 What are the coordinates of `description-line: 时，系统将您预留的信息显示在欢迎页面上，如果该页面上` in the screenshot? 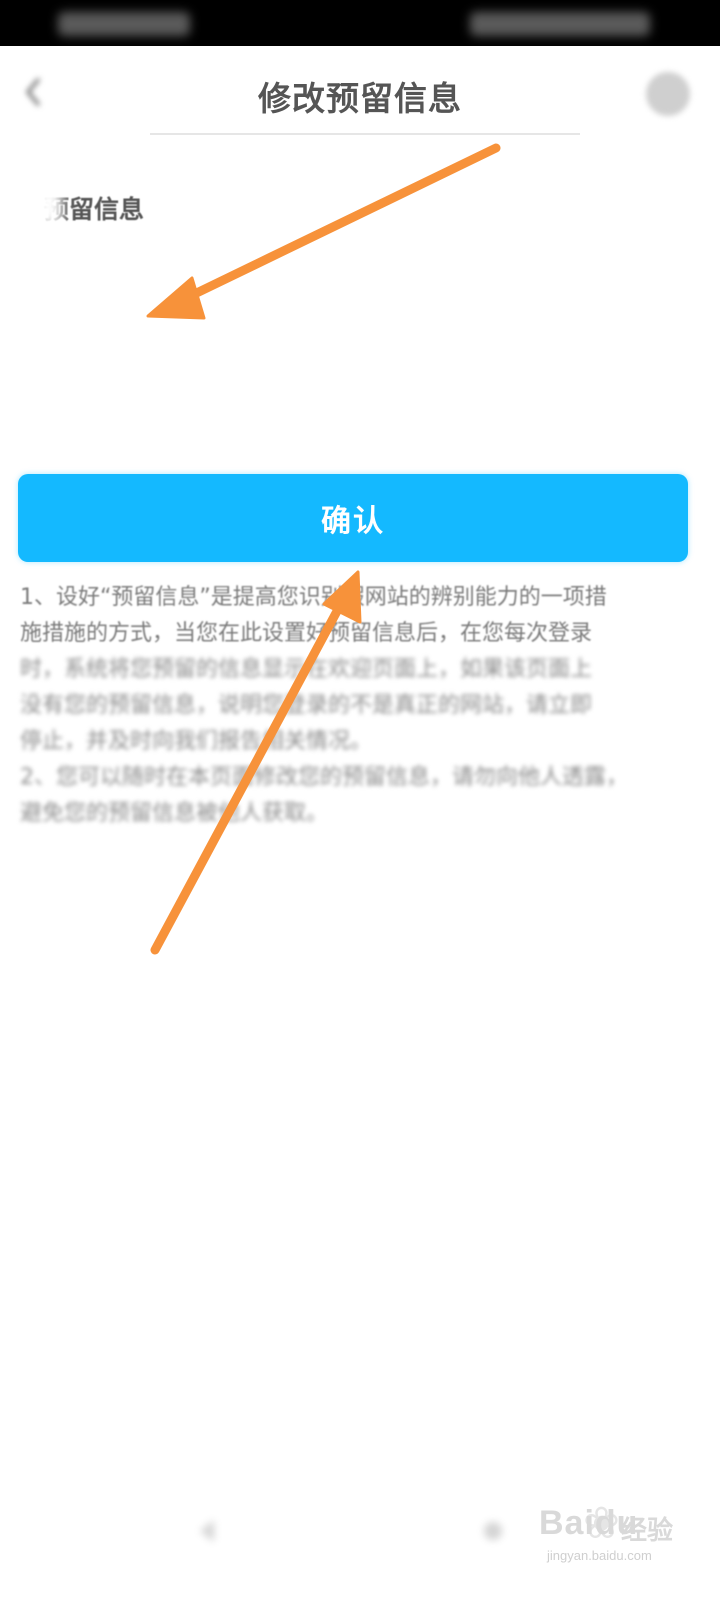 It's located at (306, 669).